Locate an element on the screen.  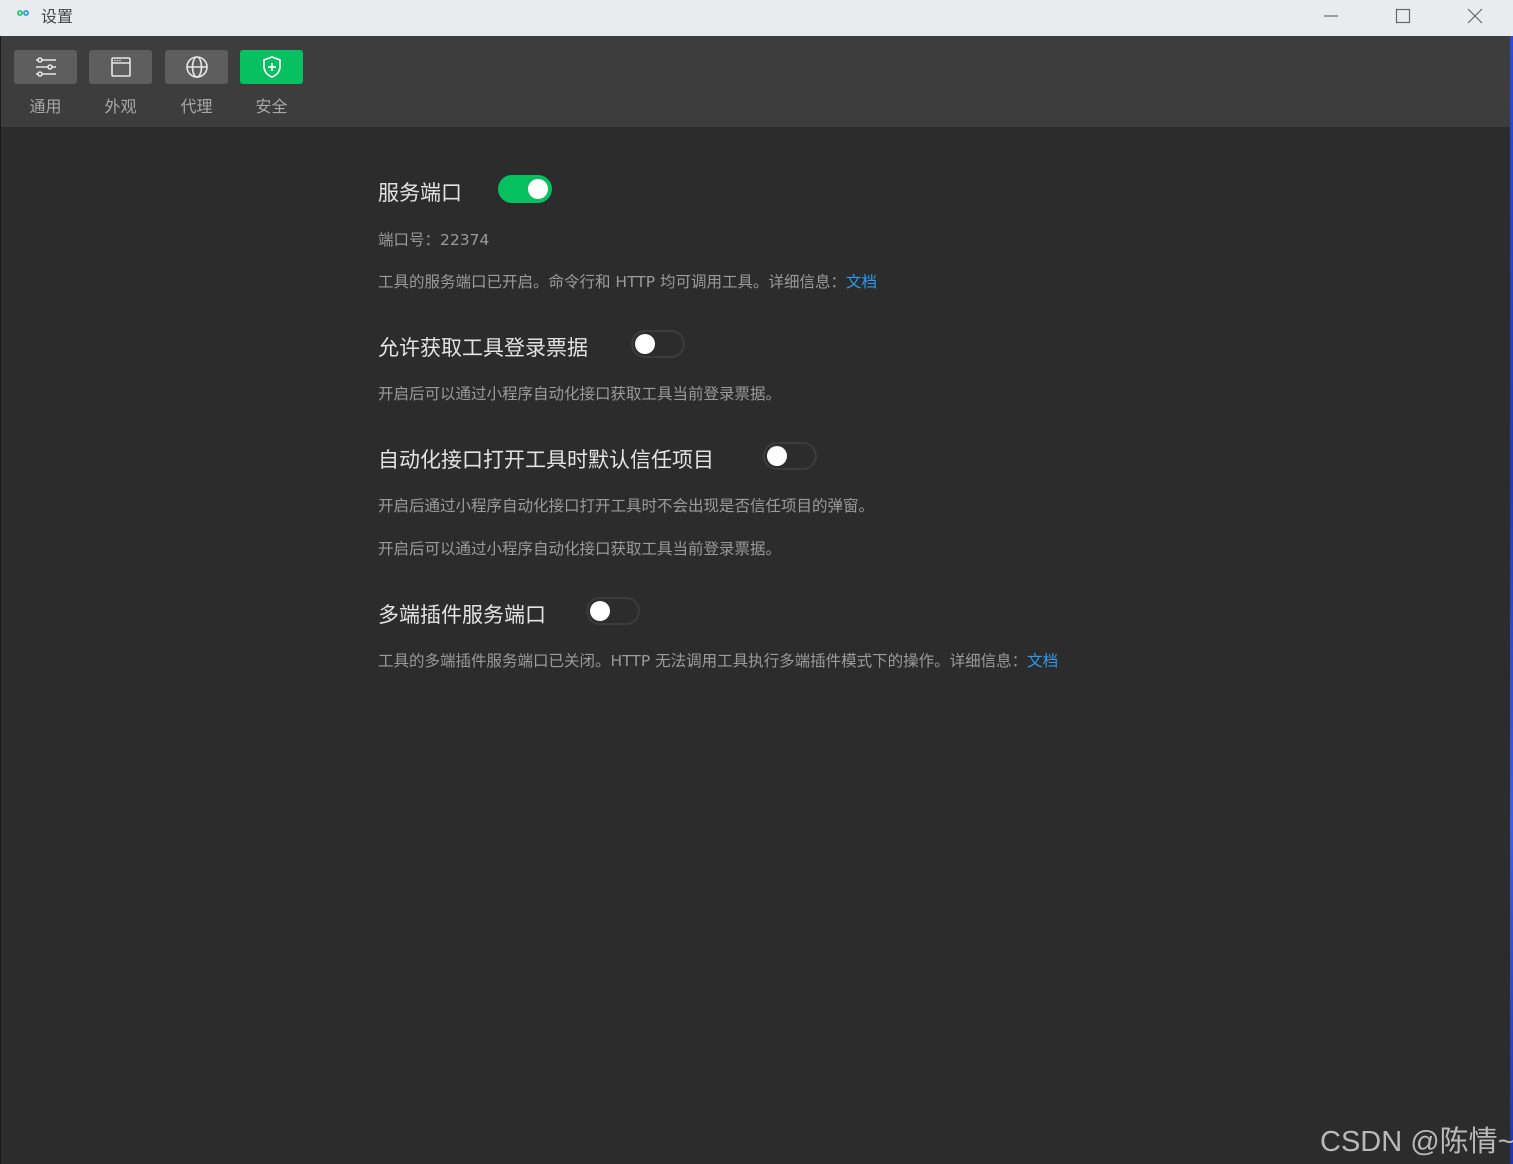
window-title: 设置 is located at coordinates (57, 16).